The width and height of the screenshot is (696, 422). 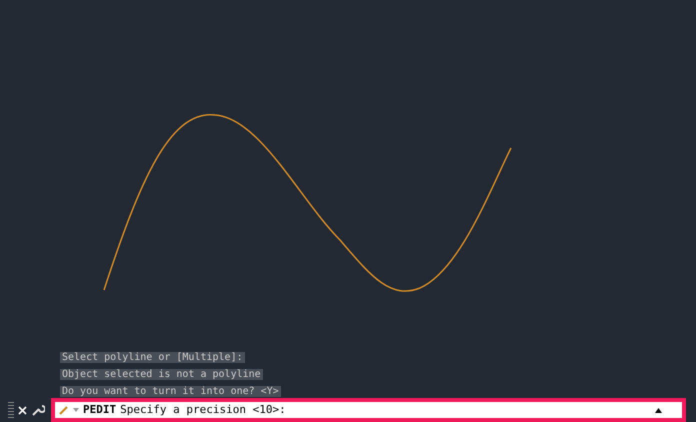 I want to click on command-name: PEDIT, so click(x=99, y=410).